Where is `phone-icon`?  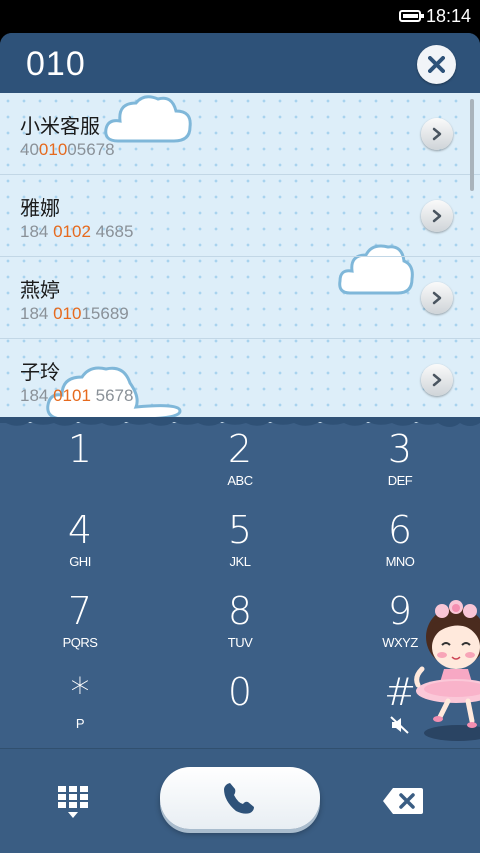 phone-icon is located at coordinates (239, 798).